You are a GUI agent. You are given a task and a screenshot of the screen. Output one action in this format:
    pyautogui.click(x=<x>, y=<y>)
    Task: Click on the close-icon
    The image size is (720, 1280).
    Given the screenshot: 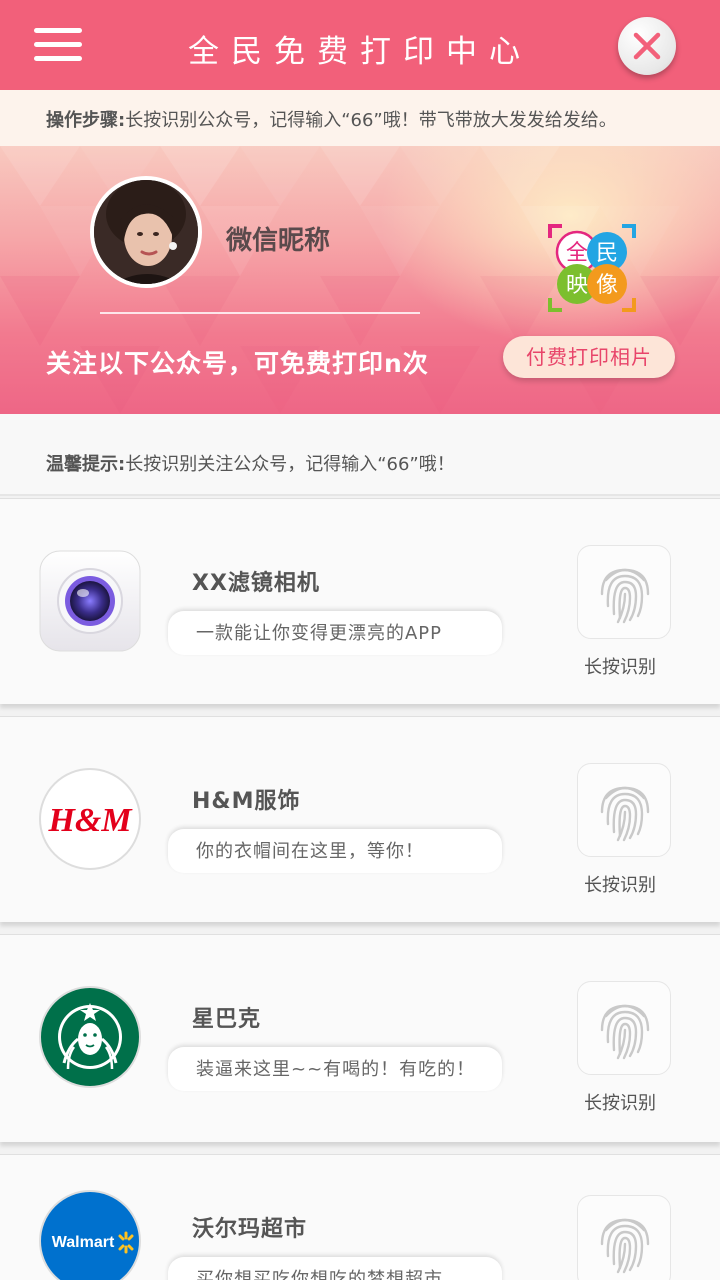 What is the action you would take?
    pyautogui.click(x=647, y=46)
    